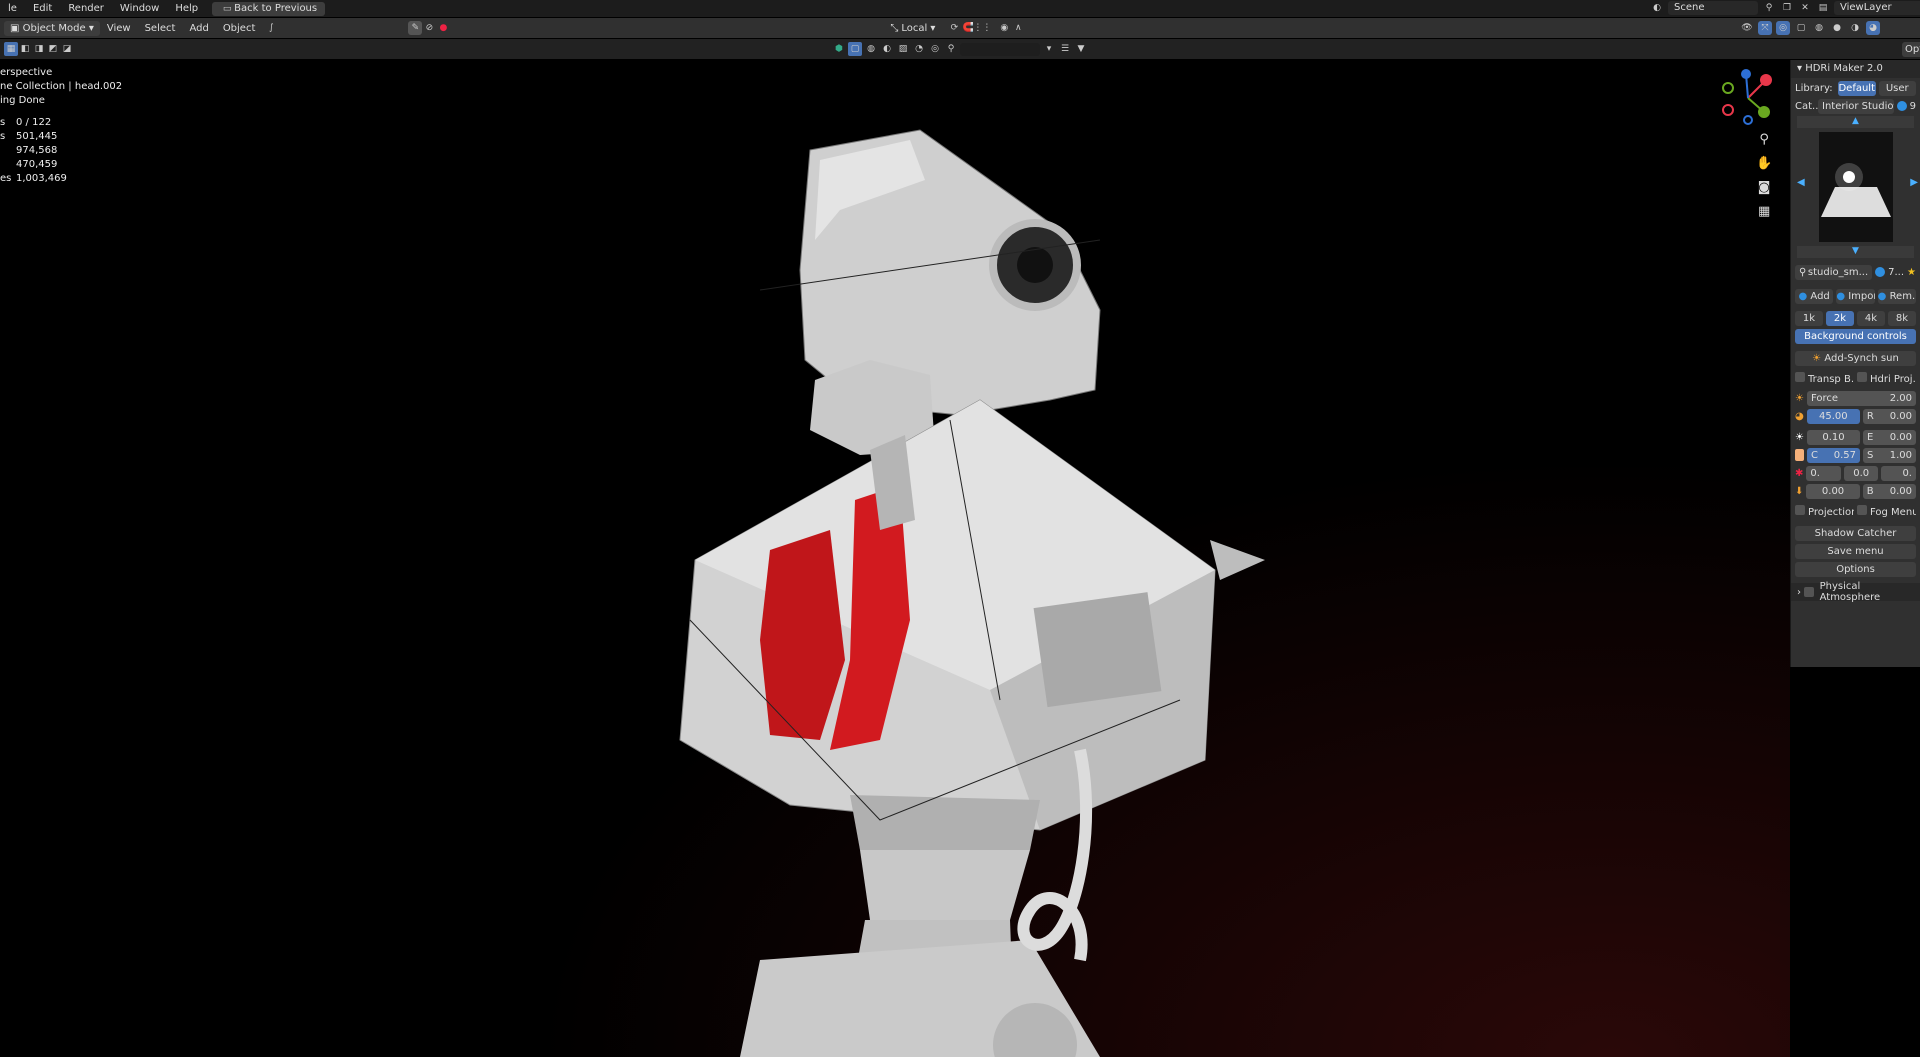  I want to click on s-field: S 1.00, so click(1889, 455).